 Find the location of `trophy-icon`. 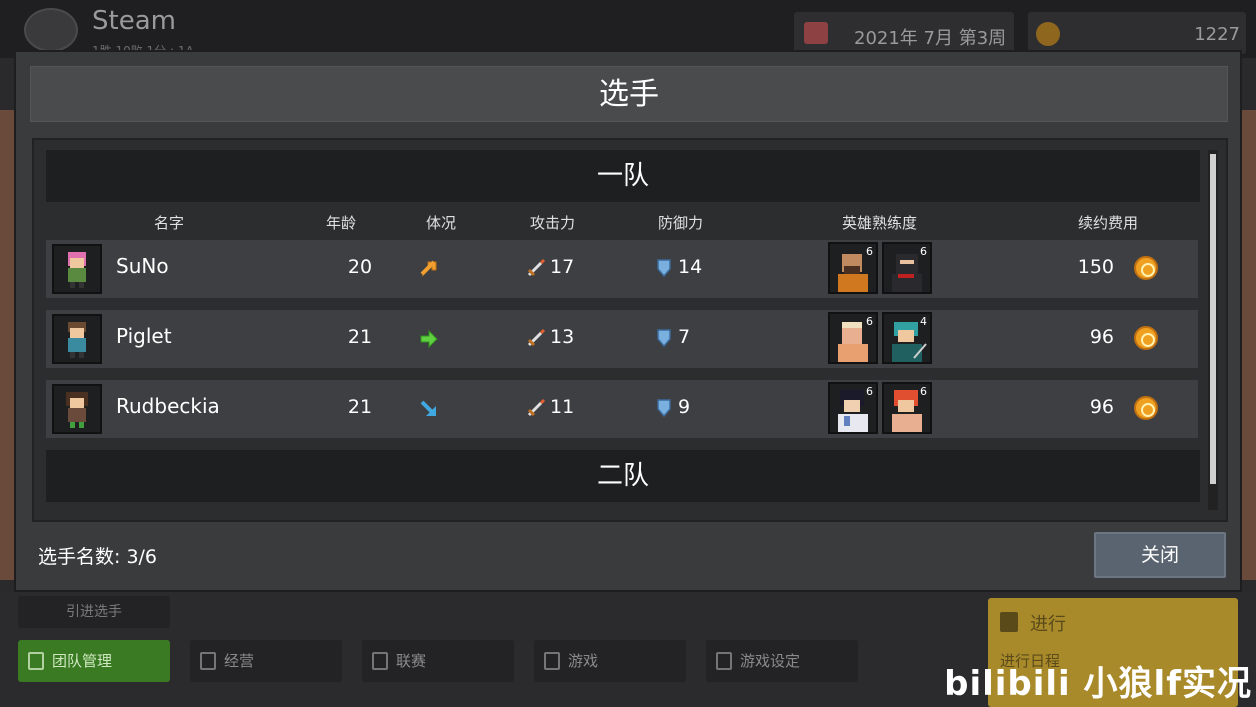

trophy-icon is located at coordinates (380, 661).